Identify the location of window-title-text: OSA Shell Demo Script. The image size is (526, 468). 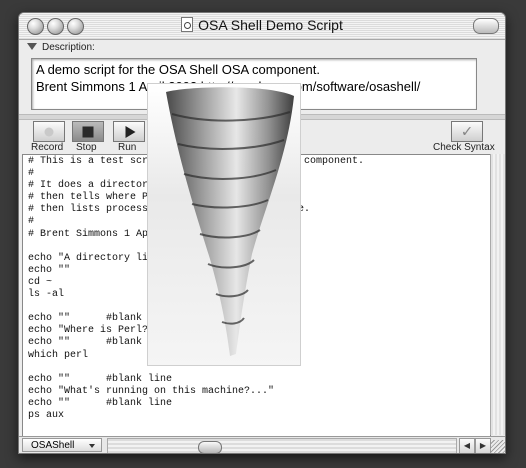
(270, 25).